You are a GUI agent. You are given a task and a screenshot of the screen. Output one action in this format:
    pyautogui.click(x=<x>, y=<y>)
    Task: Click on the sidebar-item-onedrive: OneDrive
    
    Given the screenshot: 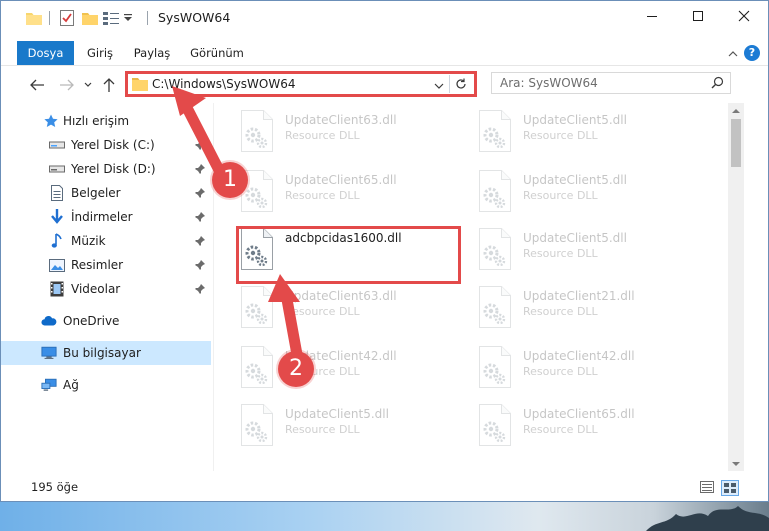 What is the action you would take?
    pyautogui.click(x=106, y=321)
    